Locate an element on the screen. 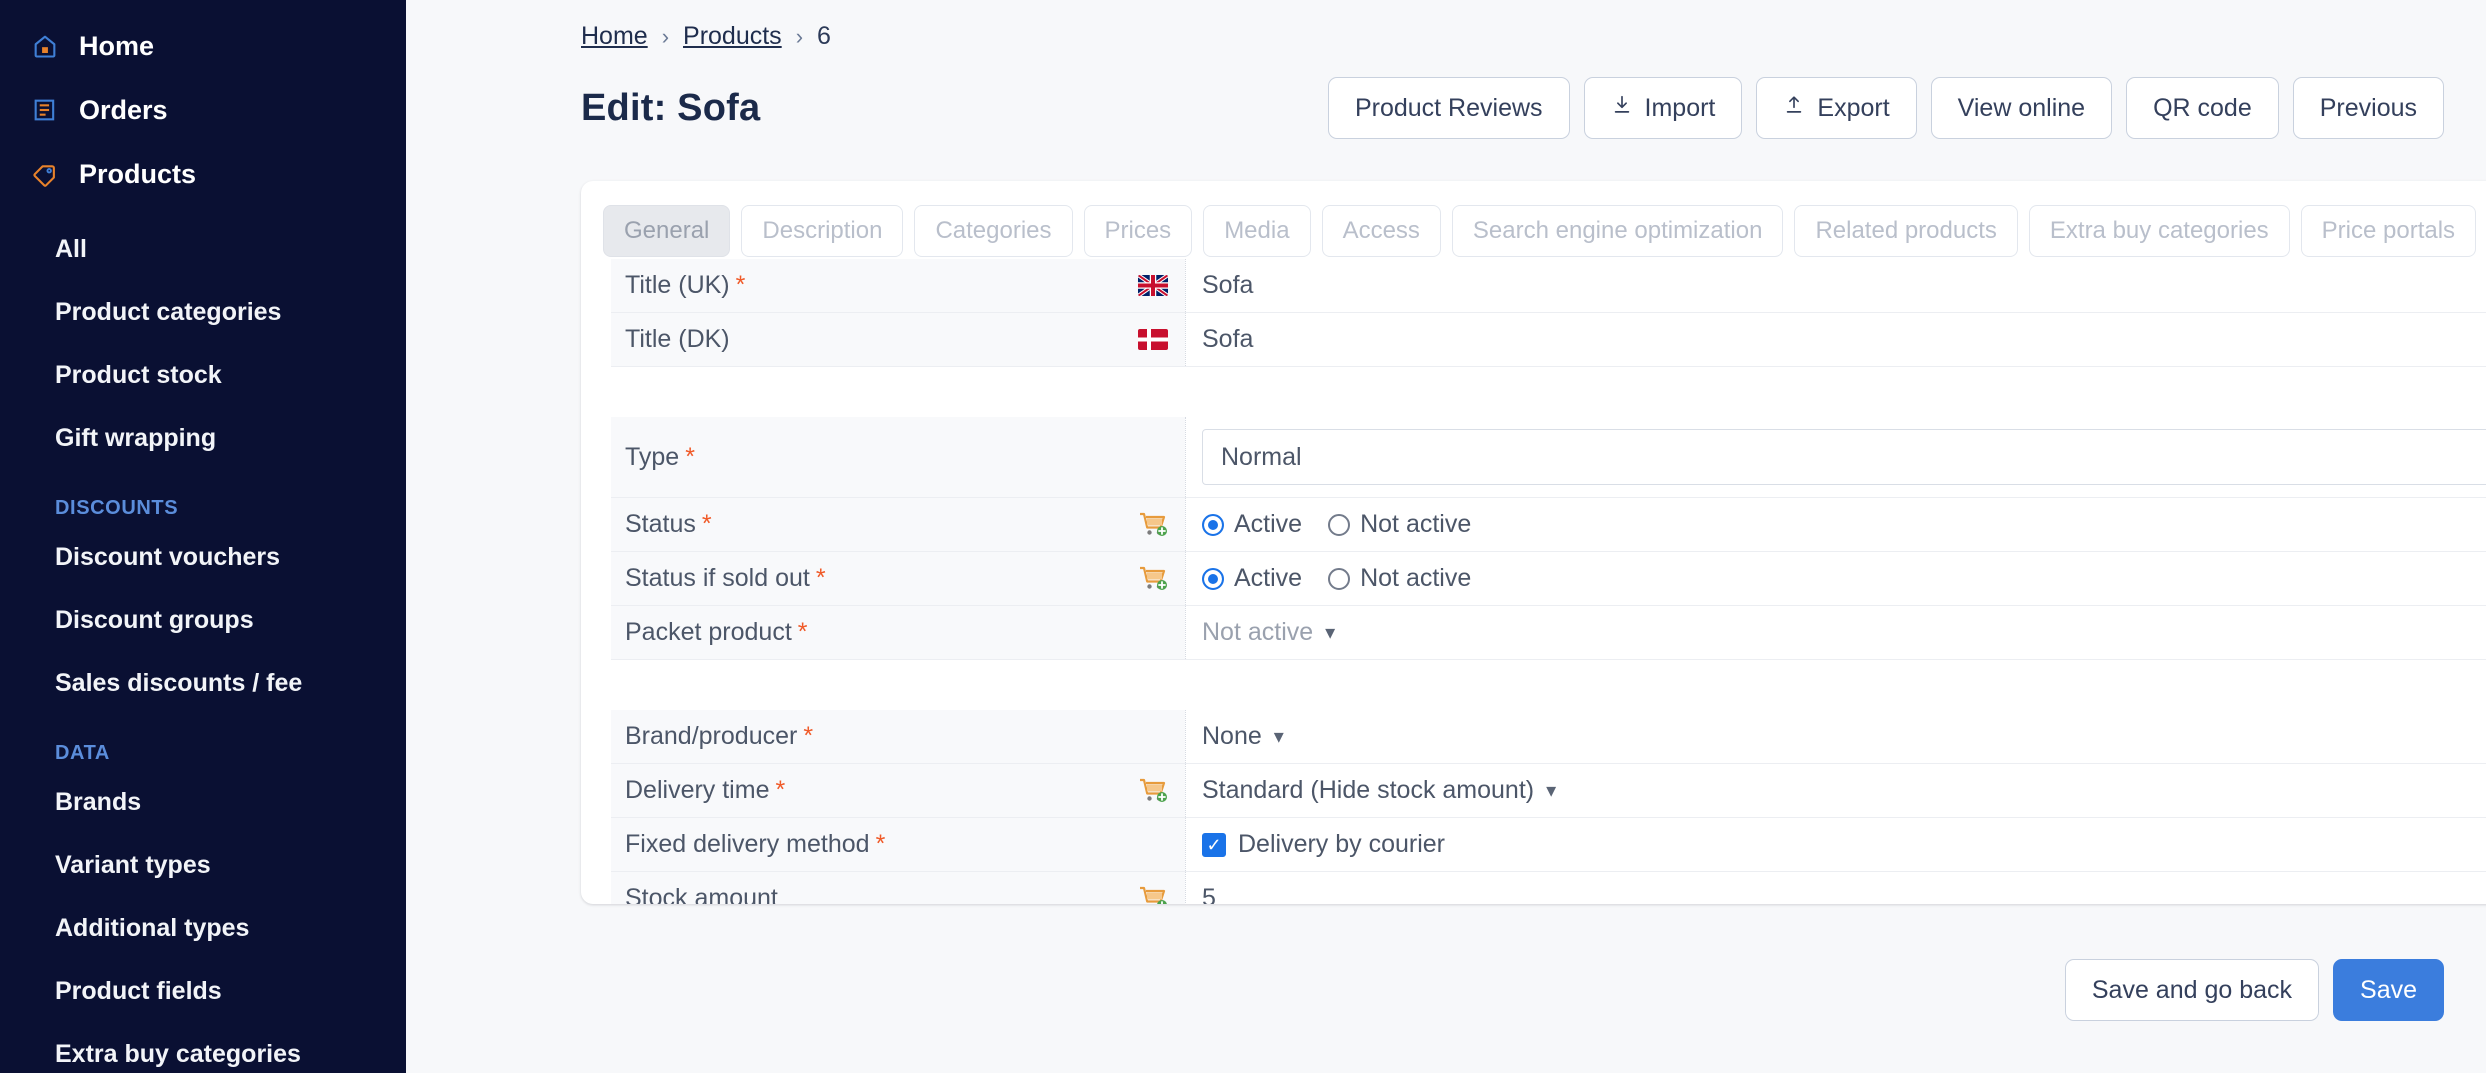 The image size is (2486, 1073). type-select: Normal ▾ is located at coordinates (1844, 457).